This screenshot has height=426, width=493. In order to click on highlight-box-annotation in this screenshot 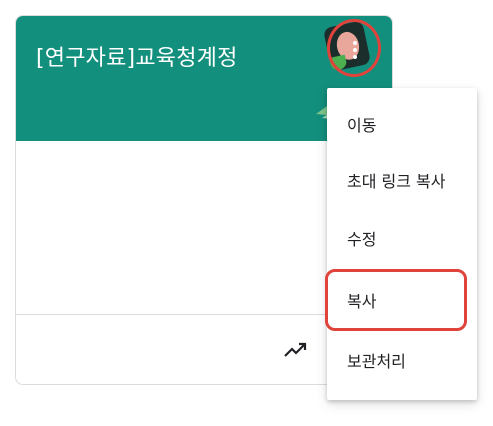, I will do `click(396, 300)`.